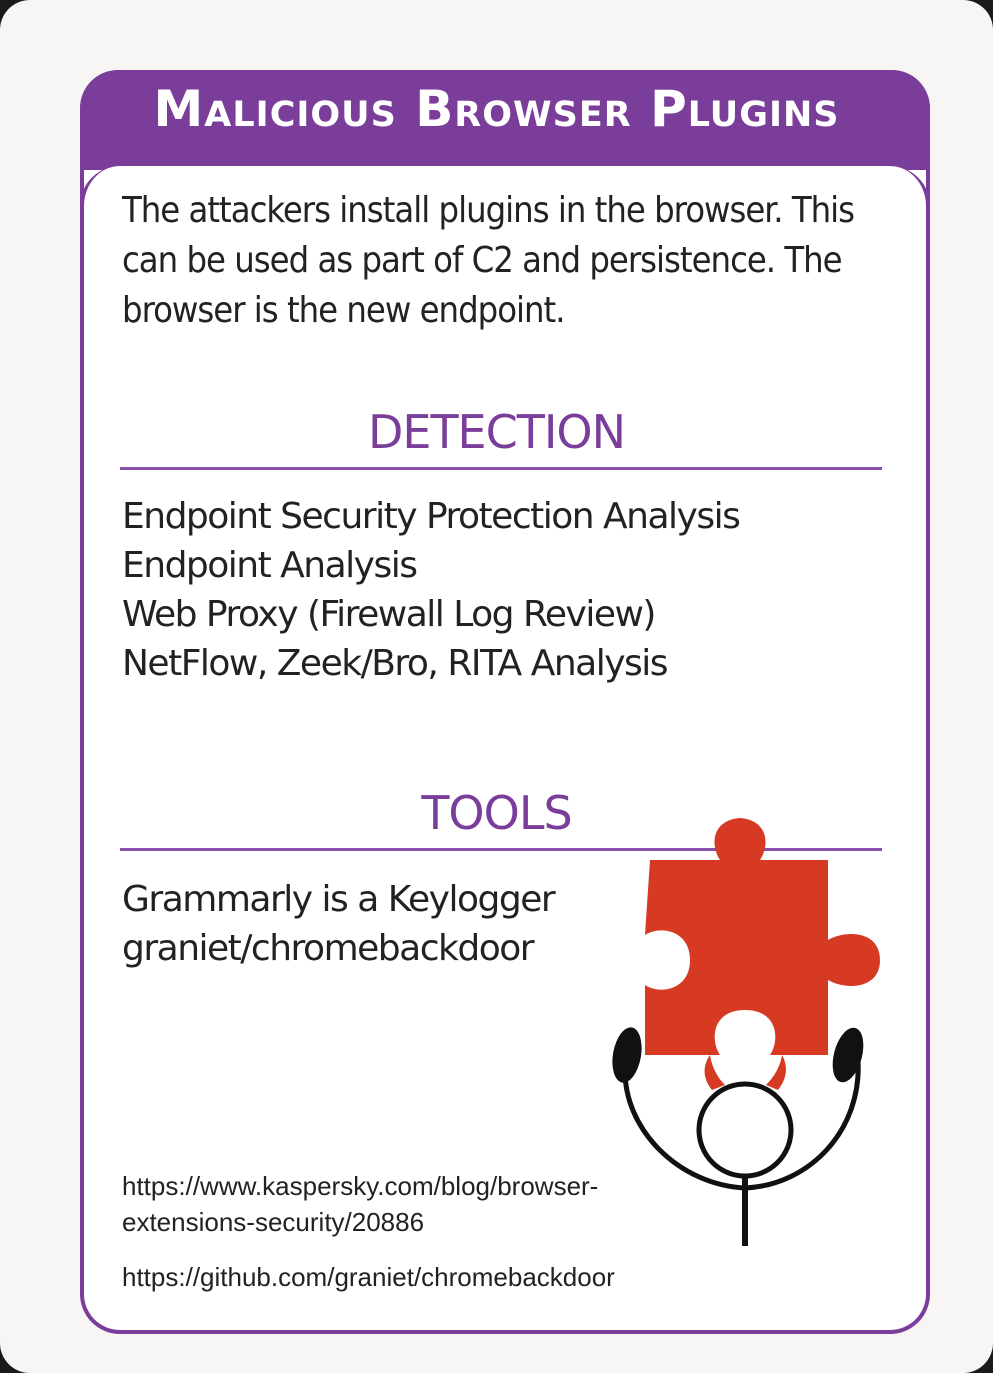  What do you see at coordinates (627, 1055) in the screenshot?
I see `hand-left-icon` at bounding box center [627, 1055].